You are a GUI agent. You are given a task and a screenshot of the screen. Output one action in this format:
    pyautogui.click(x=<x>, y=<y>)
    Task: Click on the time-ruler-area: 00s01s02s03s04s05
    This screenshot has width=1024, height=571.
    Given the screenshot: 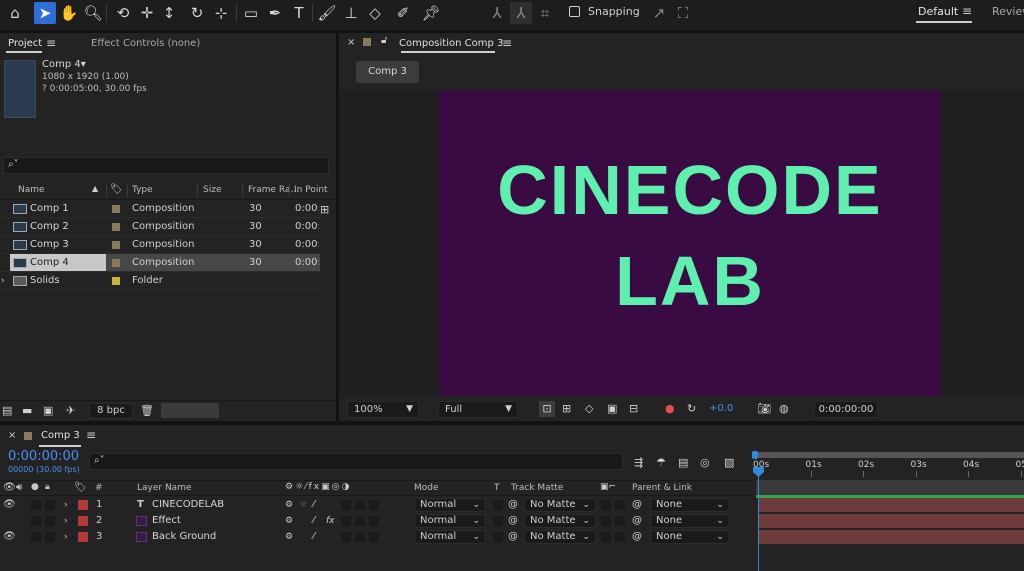 What is the action you would take?
    pyautogui.click(x=888, y=510)
    